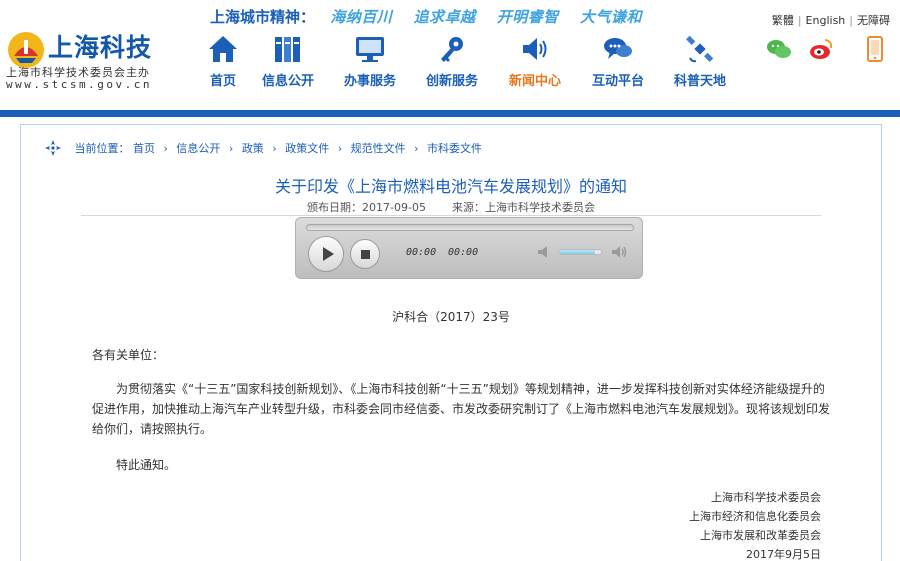  What do you see at coordinates (783, 554) in the screenshot?
I see `signature-date: 2017年9月5日` at bounding box center [783, 554].